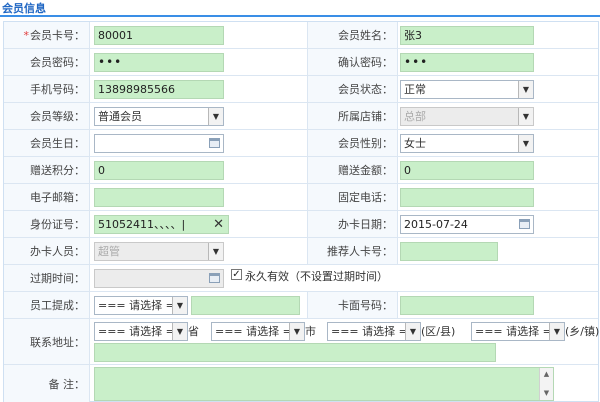  I want to click on section-header: 会员信息, so click(300, 8).